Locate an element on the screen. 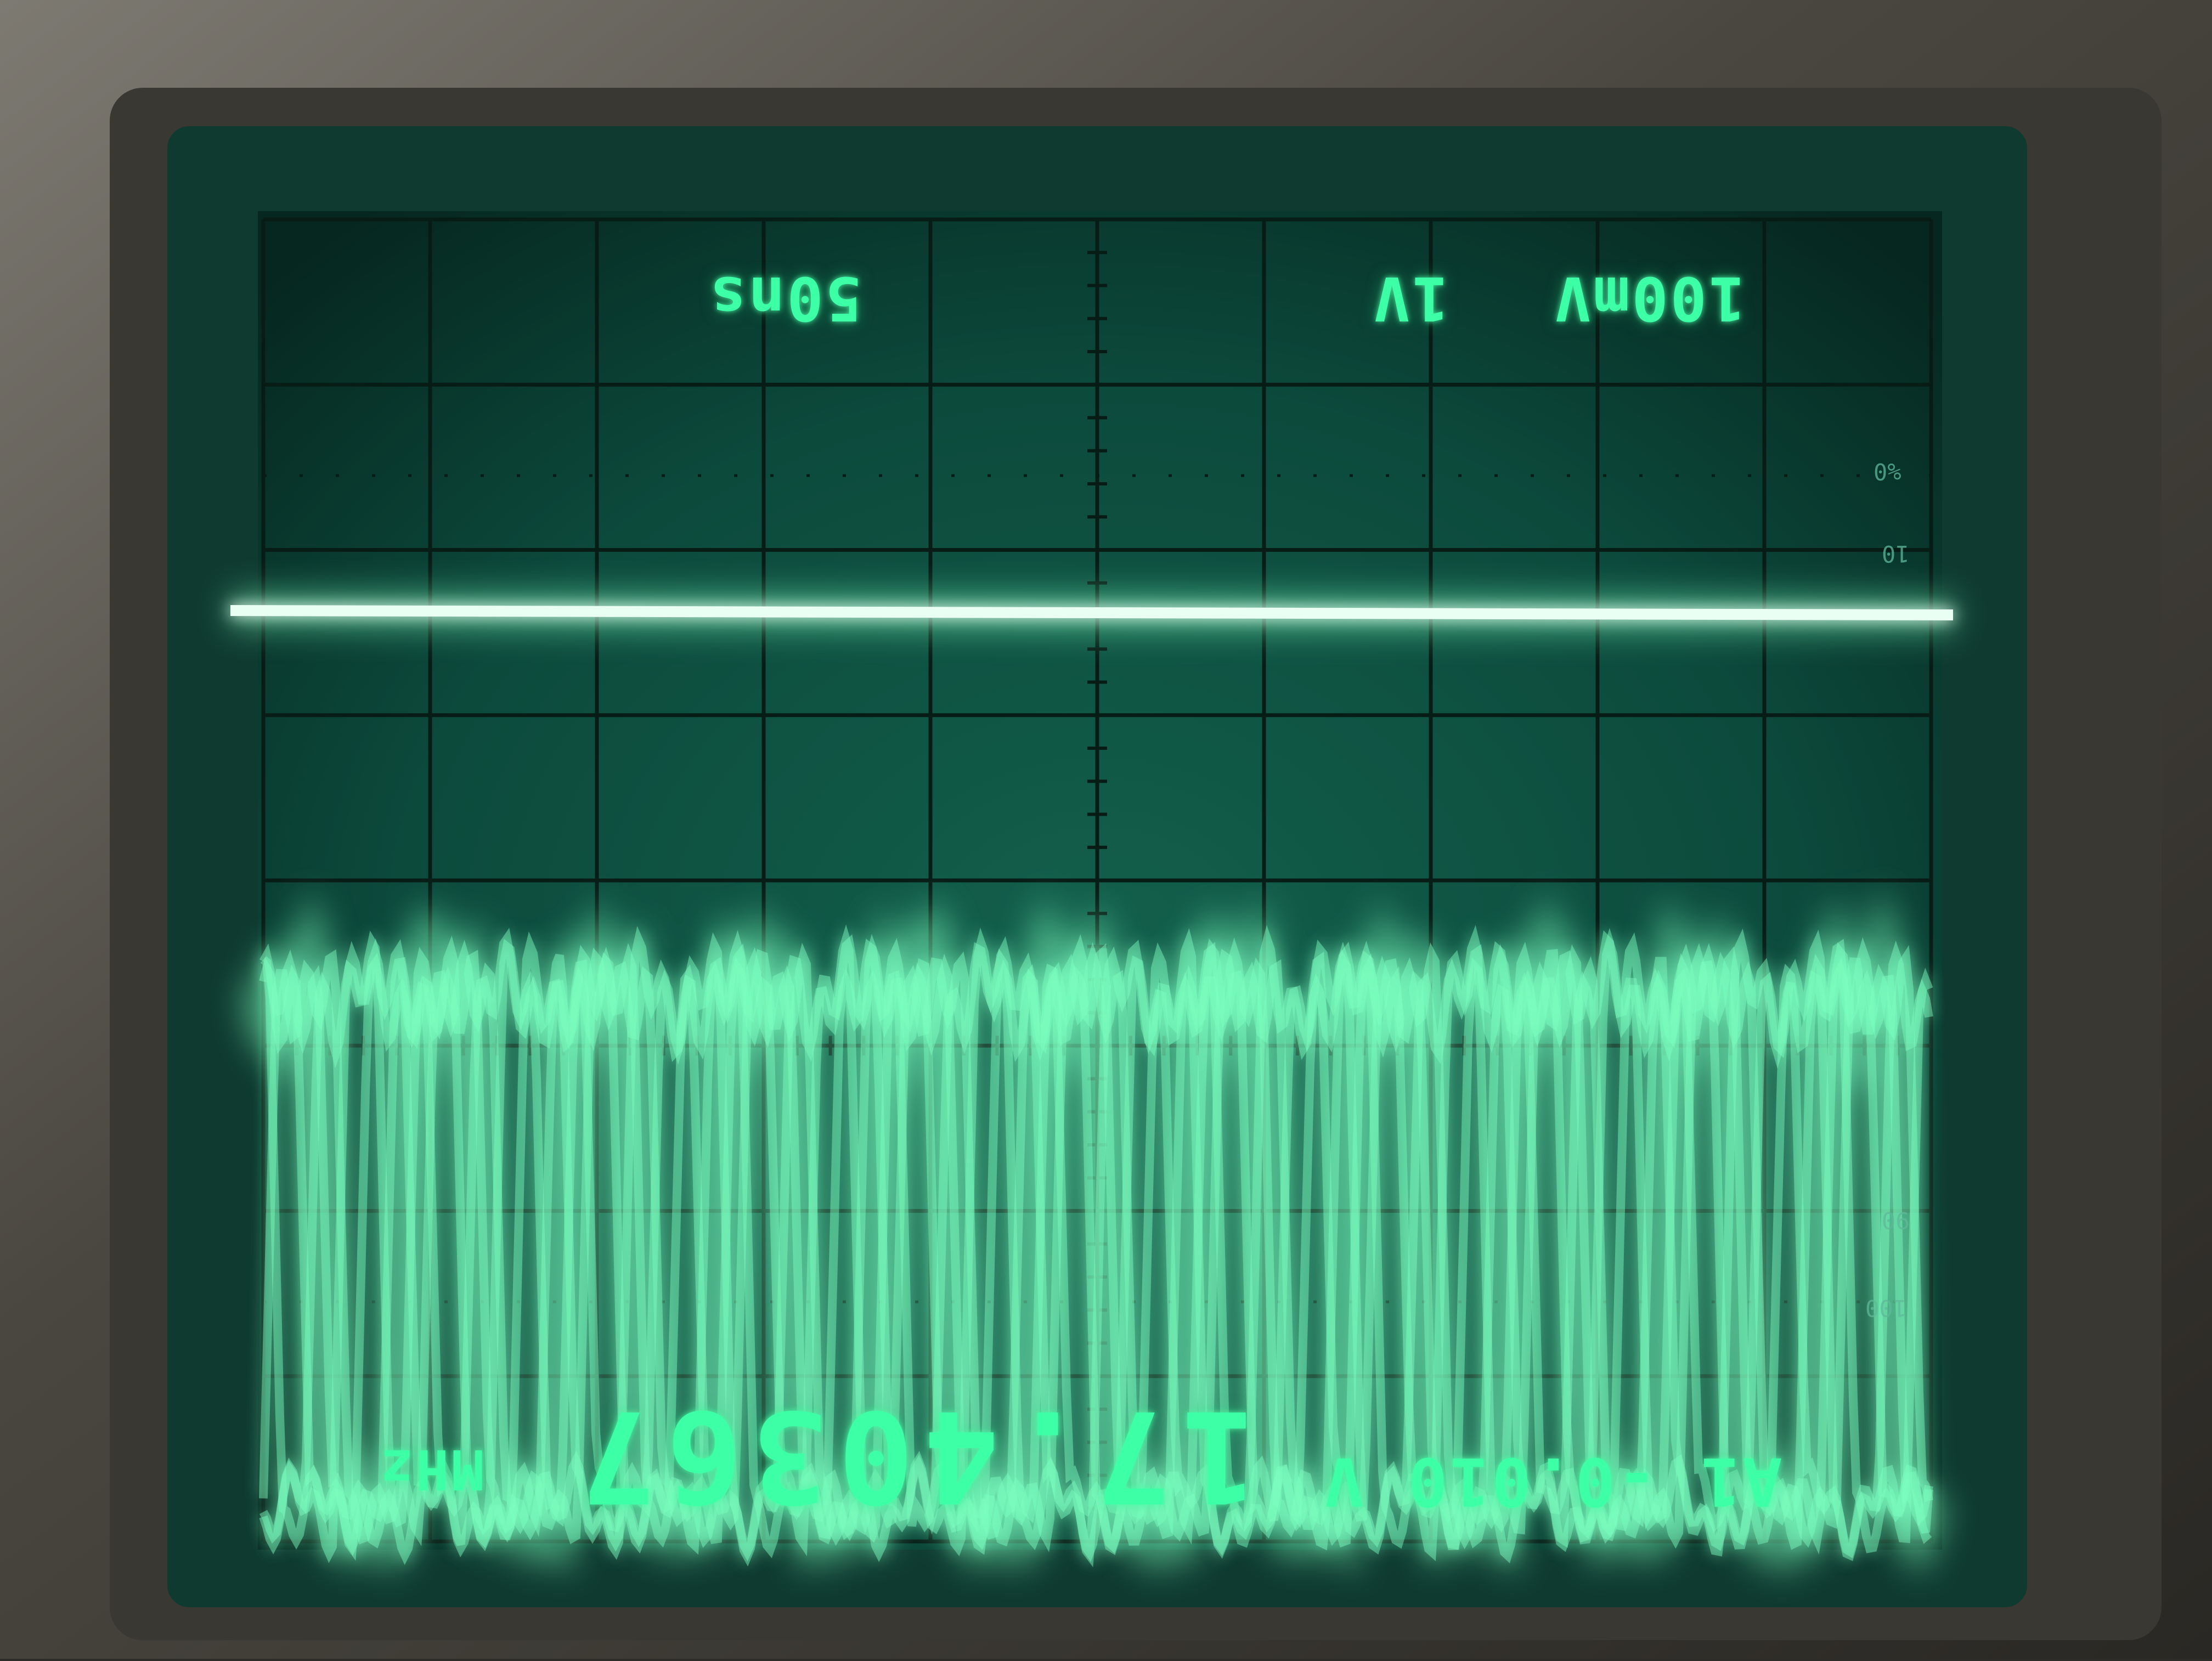 The width and height of the screenshot is (2212, 1661). ch2-scale-readout: 1V is located at coordinates (1410, 299).